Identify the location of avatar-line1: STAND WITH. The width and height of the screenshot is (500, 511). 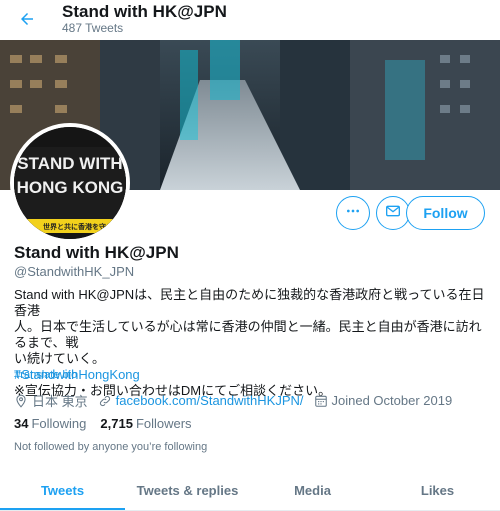
(69, 163).